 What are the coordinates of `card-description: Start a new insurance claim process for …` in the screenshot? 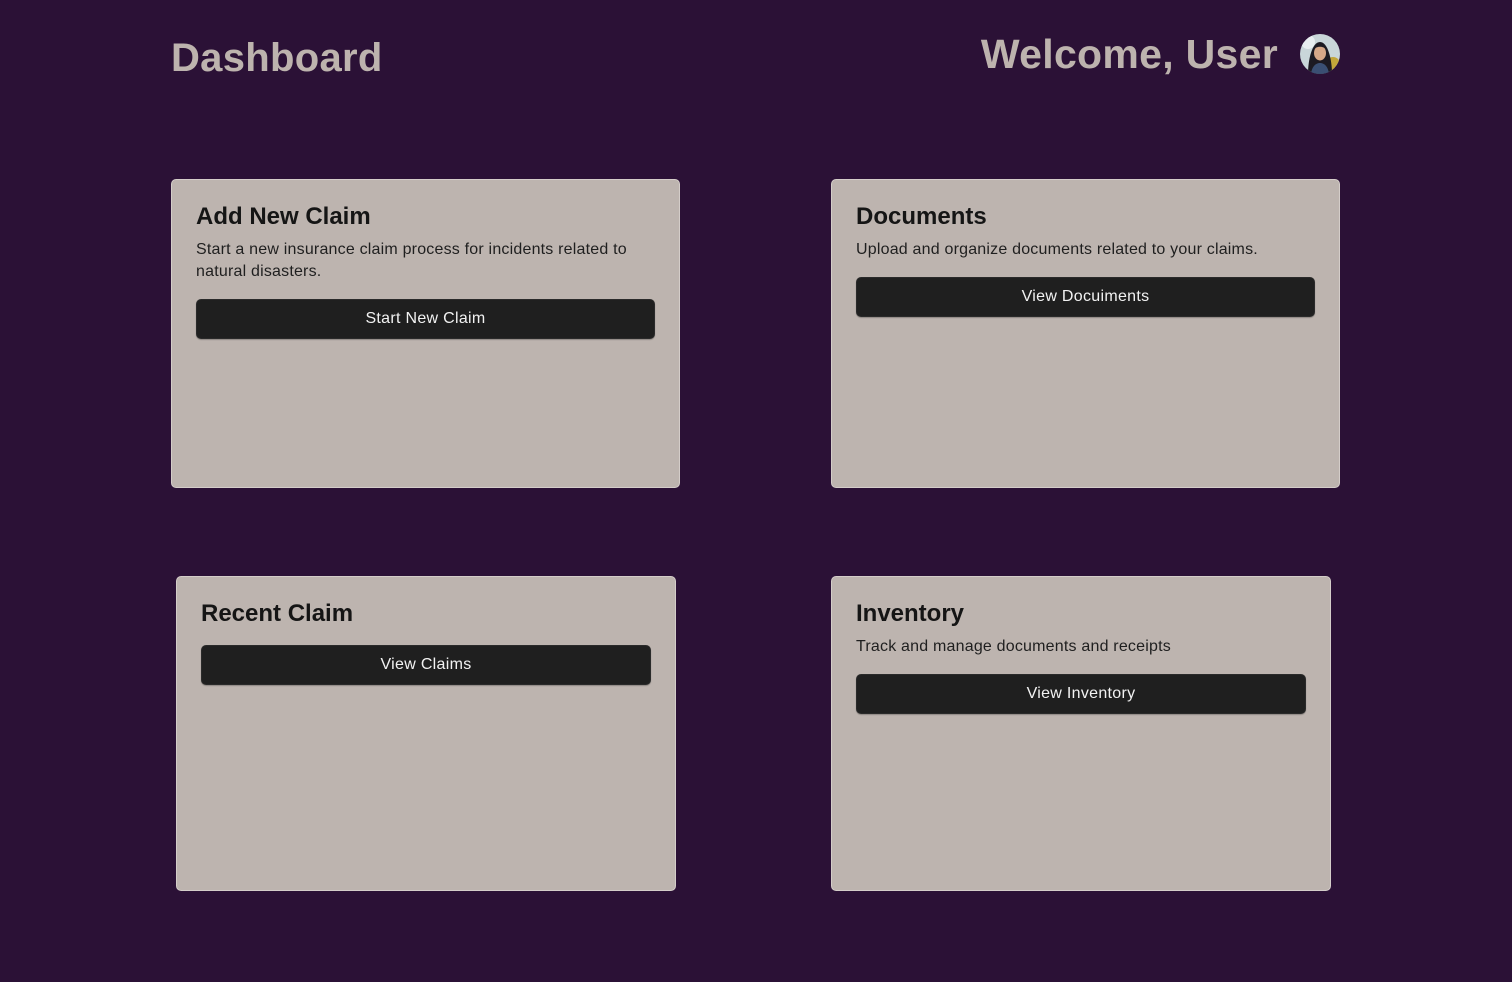 It's located at (411, 260).